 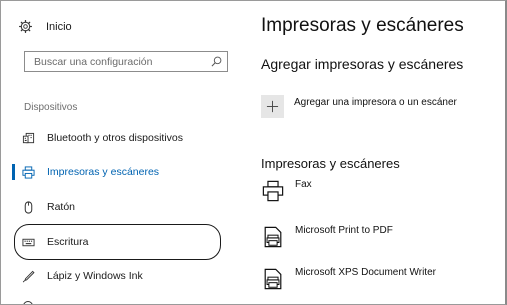 What do you see at coordinates (28, 172) in the screenshot?
I see `printer-icon` at bounding box center [28, 172].